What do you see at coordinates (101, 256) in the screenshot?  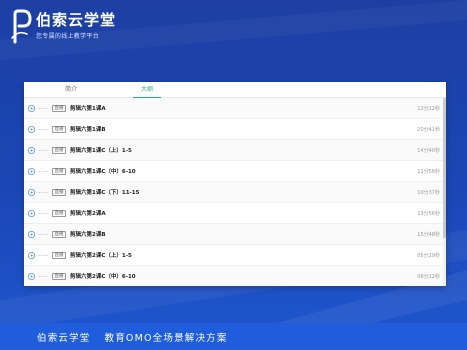 I see `lesson-title: 剪辑六第2课C（上）1-5` at bounding box center [101, 256].